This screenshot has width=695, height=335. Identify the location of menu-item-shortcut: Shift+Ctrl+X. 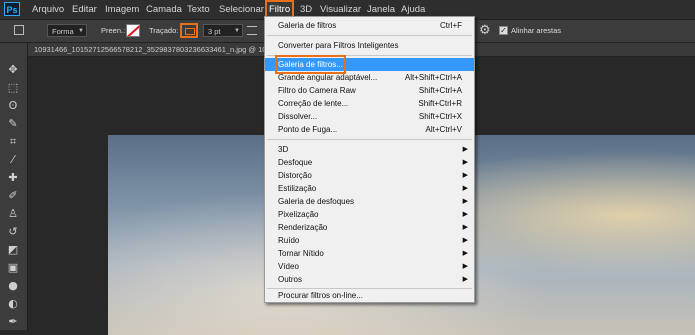
(440, 116).